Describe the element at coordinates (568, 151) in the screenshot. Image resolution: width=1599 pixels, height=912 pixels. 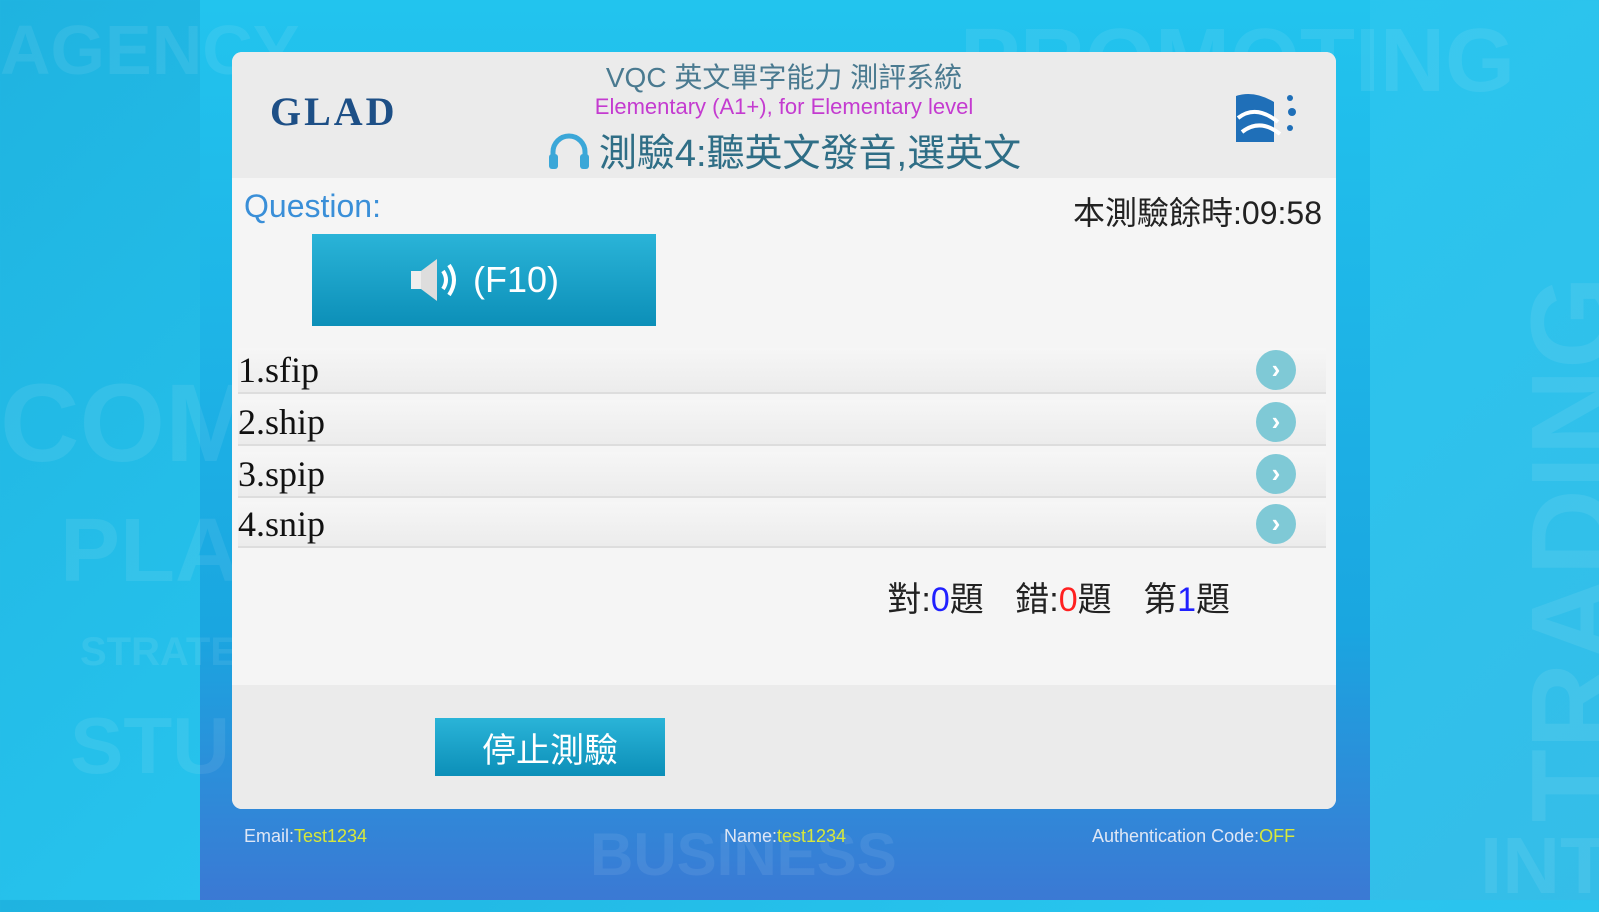
I see `headphones-icon` at that location.